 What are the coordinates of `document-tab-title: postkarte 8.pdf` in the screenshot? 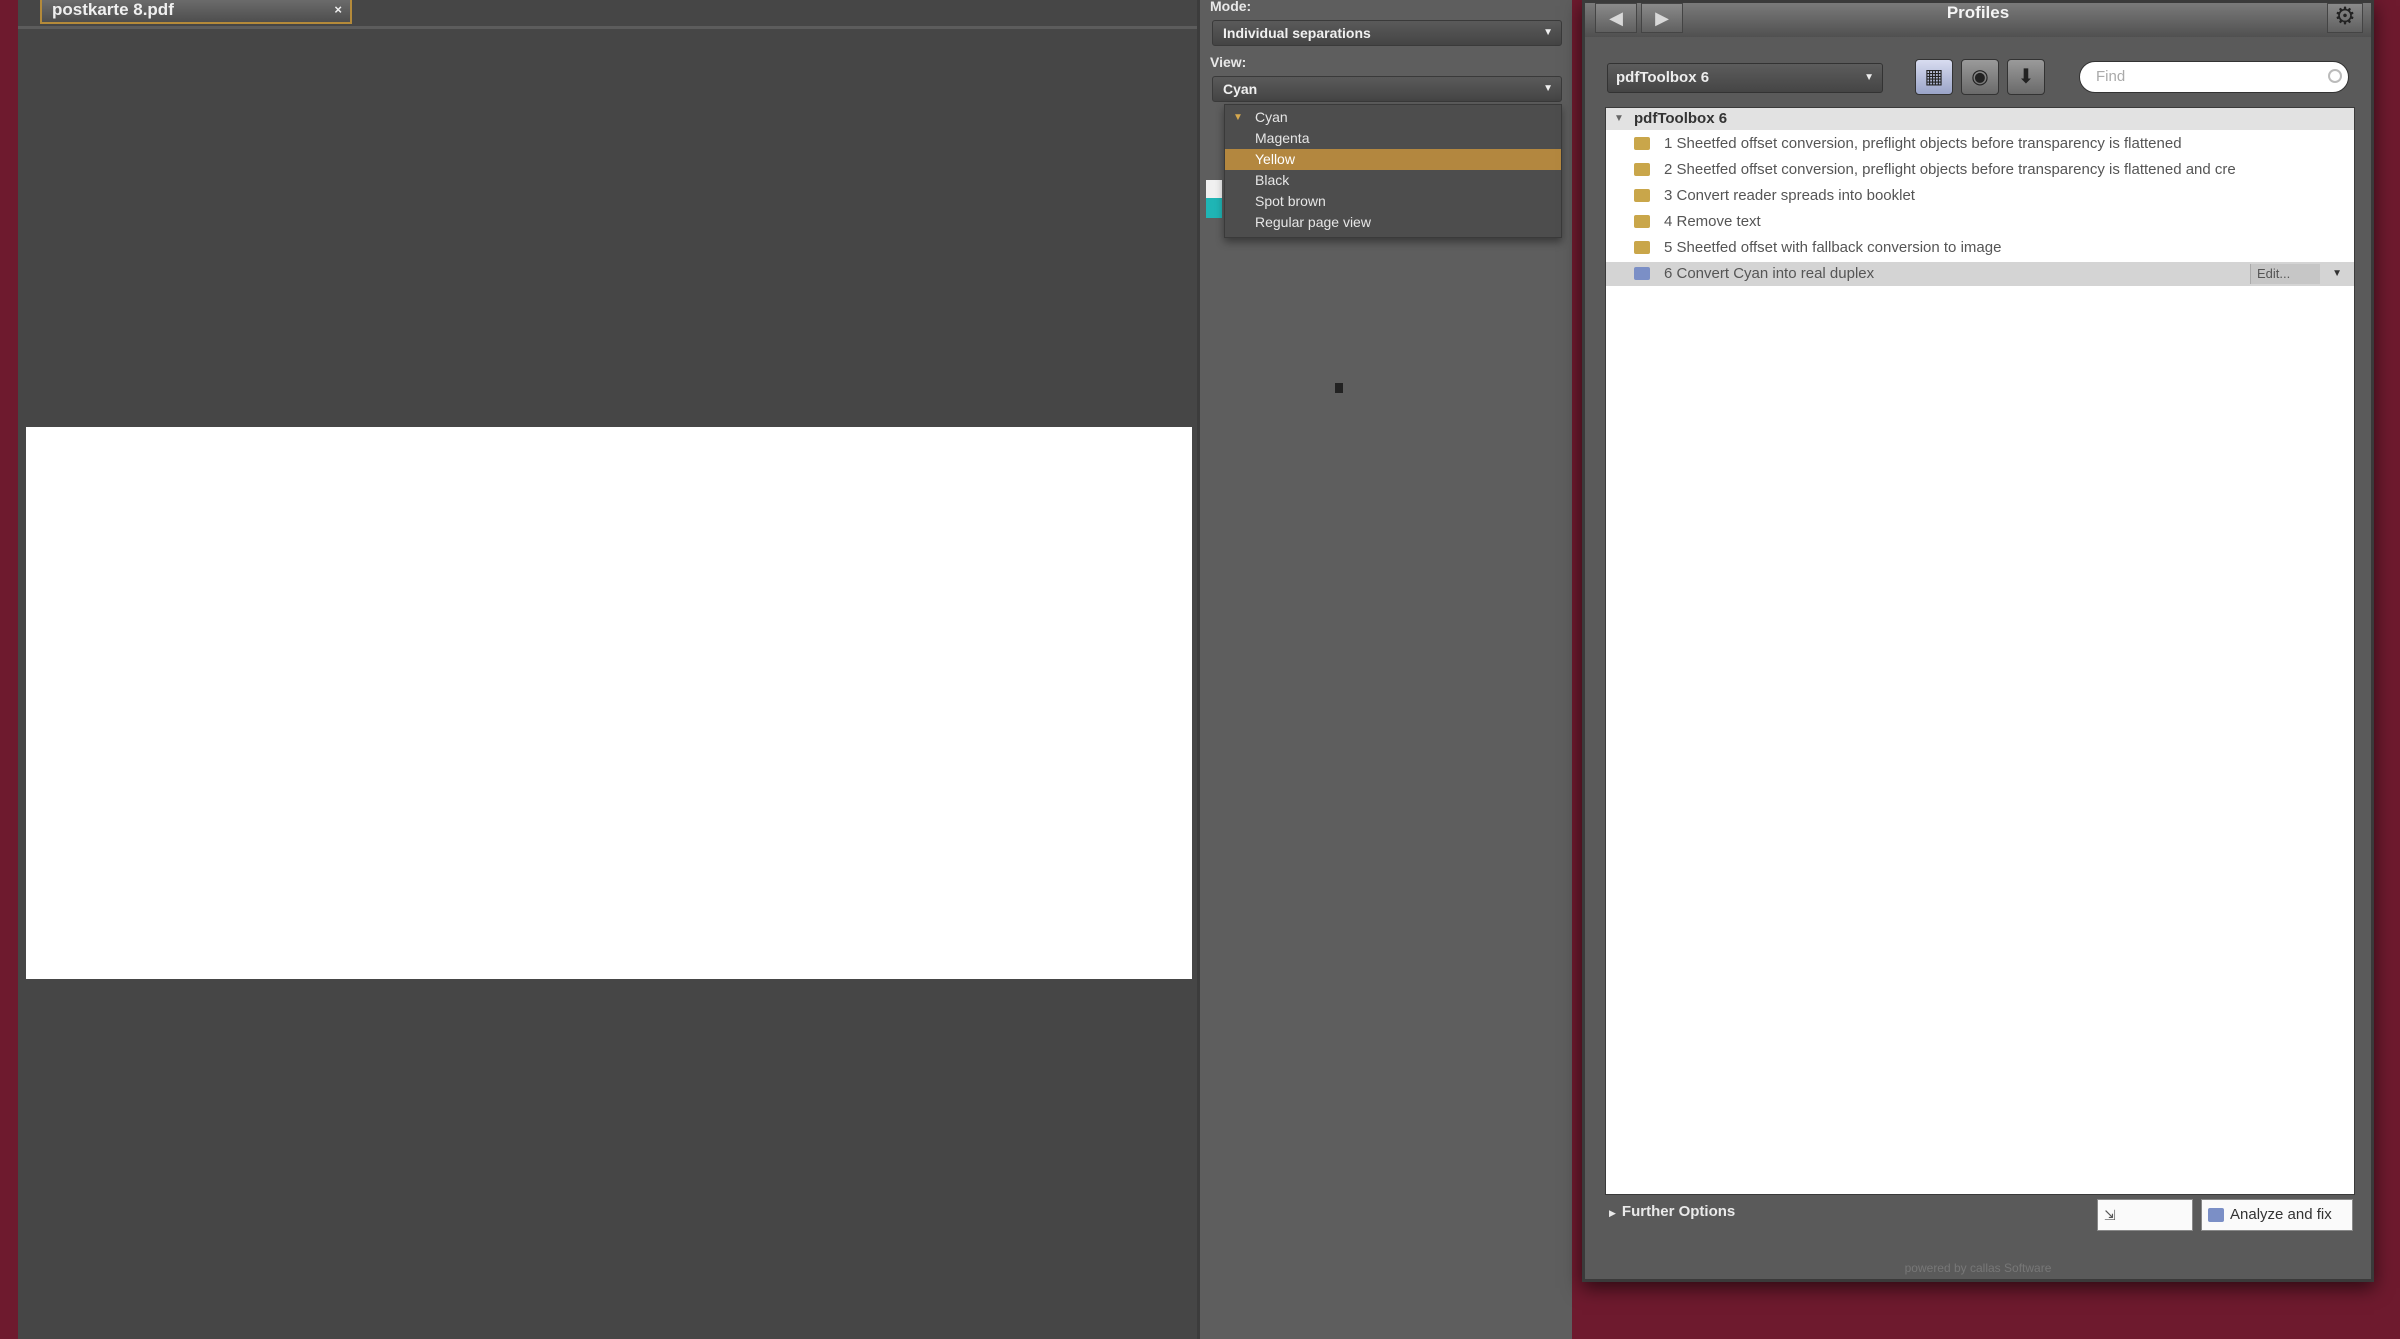 It's located at (113, 9).